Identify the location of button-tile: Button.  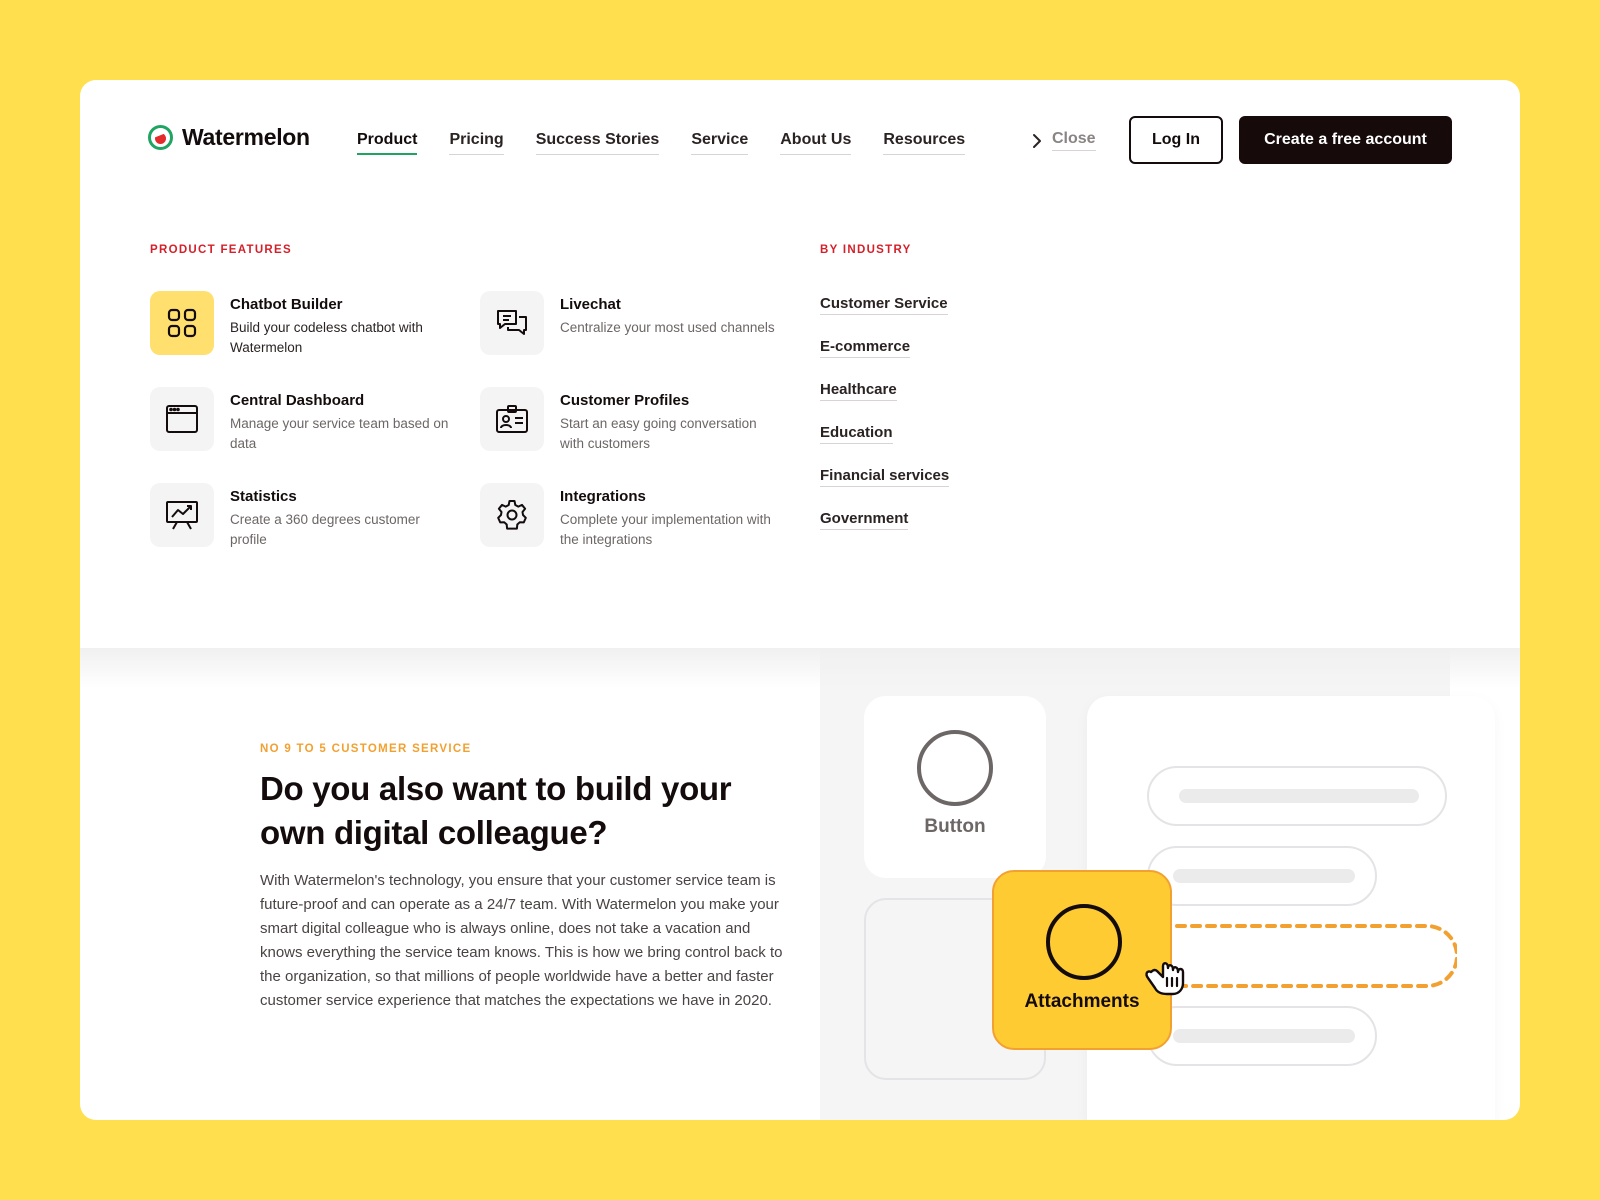
(955, 787).